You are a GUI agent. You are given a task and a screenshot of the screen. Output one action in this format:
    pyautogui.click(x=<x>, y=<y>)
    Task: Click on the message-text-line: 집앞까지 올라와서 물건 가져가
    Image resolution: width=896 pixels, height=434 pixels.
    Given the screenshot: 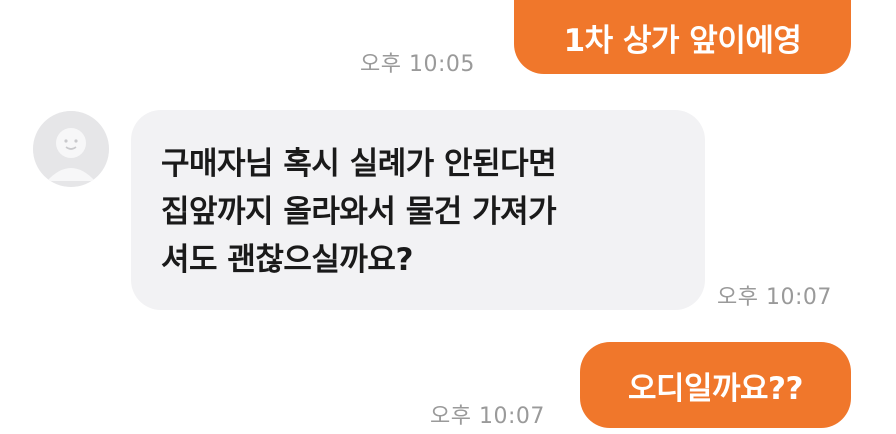 What is the action you would take?
    pyautogui.click(x=359, y=212)
    